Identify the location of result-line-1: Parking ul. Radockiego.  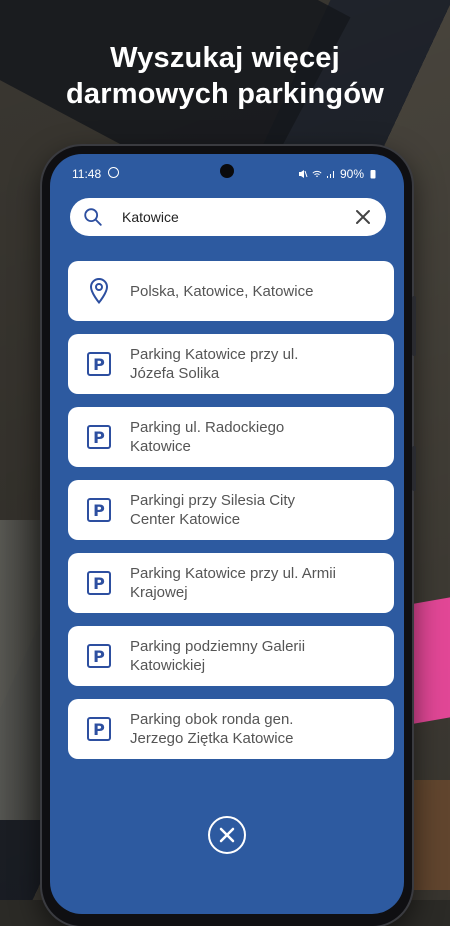
(207, 427).